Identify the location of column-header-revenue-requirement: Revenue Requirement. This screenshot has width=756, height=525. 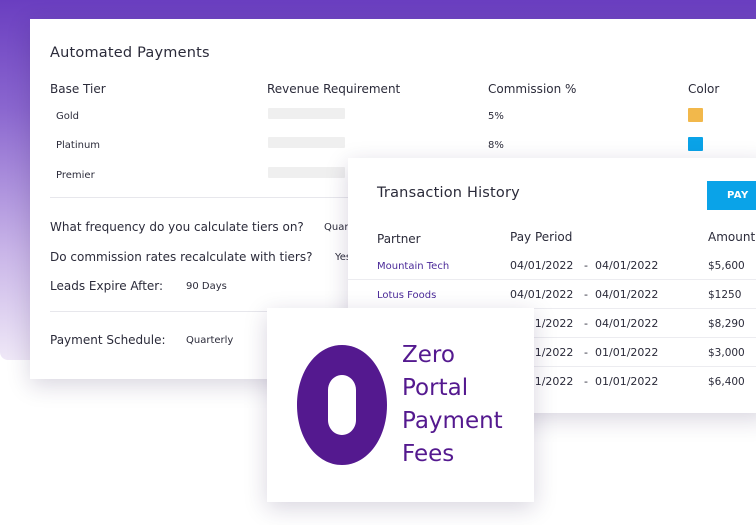
(334, 89).